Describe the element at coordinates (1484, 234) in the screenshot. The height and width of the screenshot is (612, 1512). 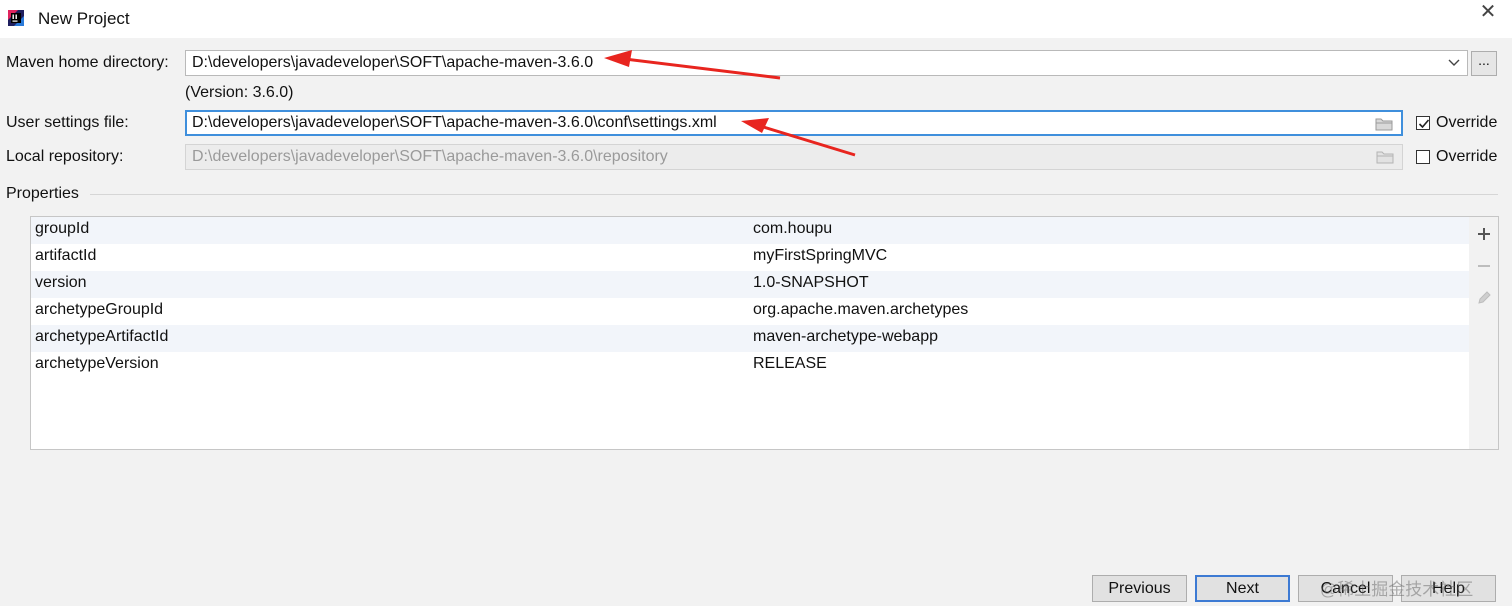
I see `add-icon` at that location.